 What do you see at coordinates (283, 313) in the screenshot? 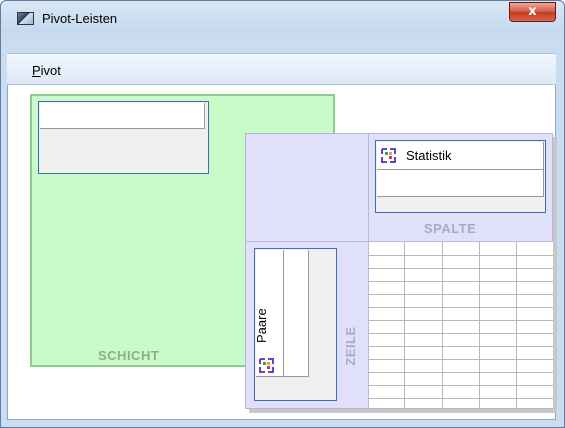
I see `row-slot-divider` at bounding box center [283, 313].